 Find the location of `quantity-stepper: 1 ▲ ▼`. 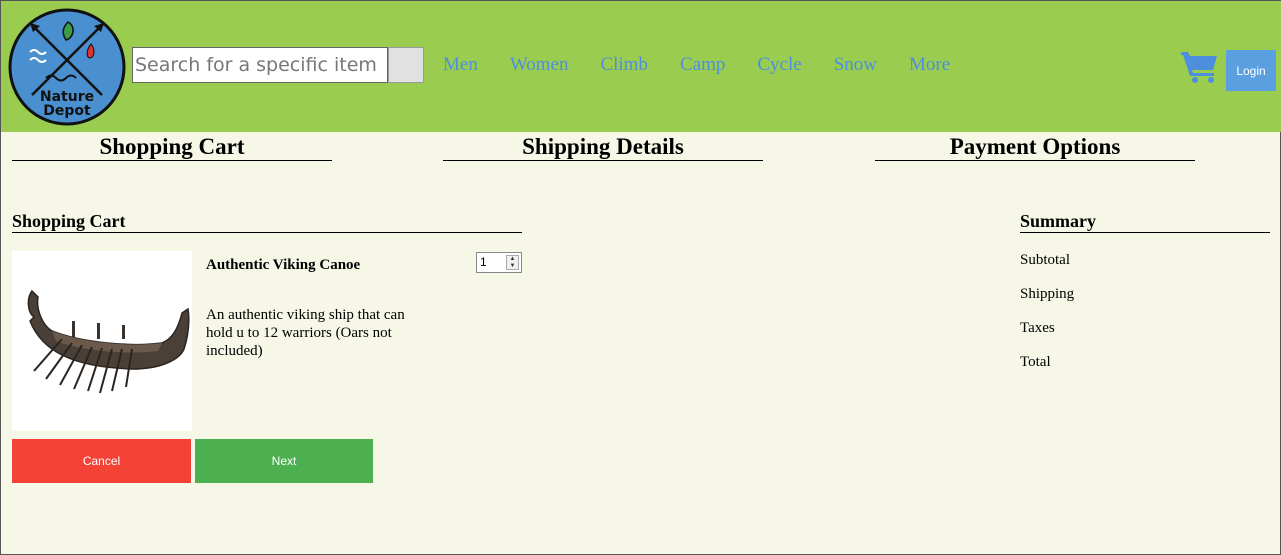

quantity-stepper: 1 ▲ ▼ is located at coordinates (499, 262).